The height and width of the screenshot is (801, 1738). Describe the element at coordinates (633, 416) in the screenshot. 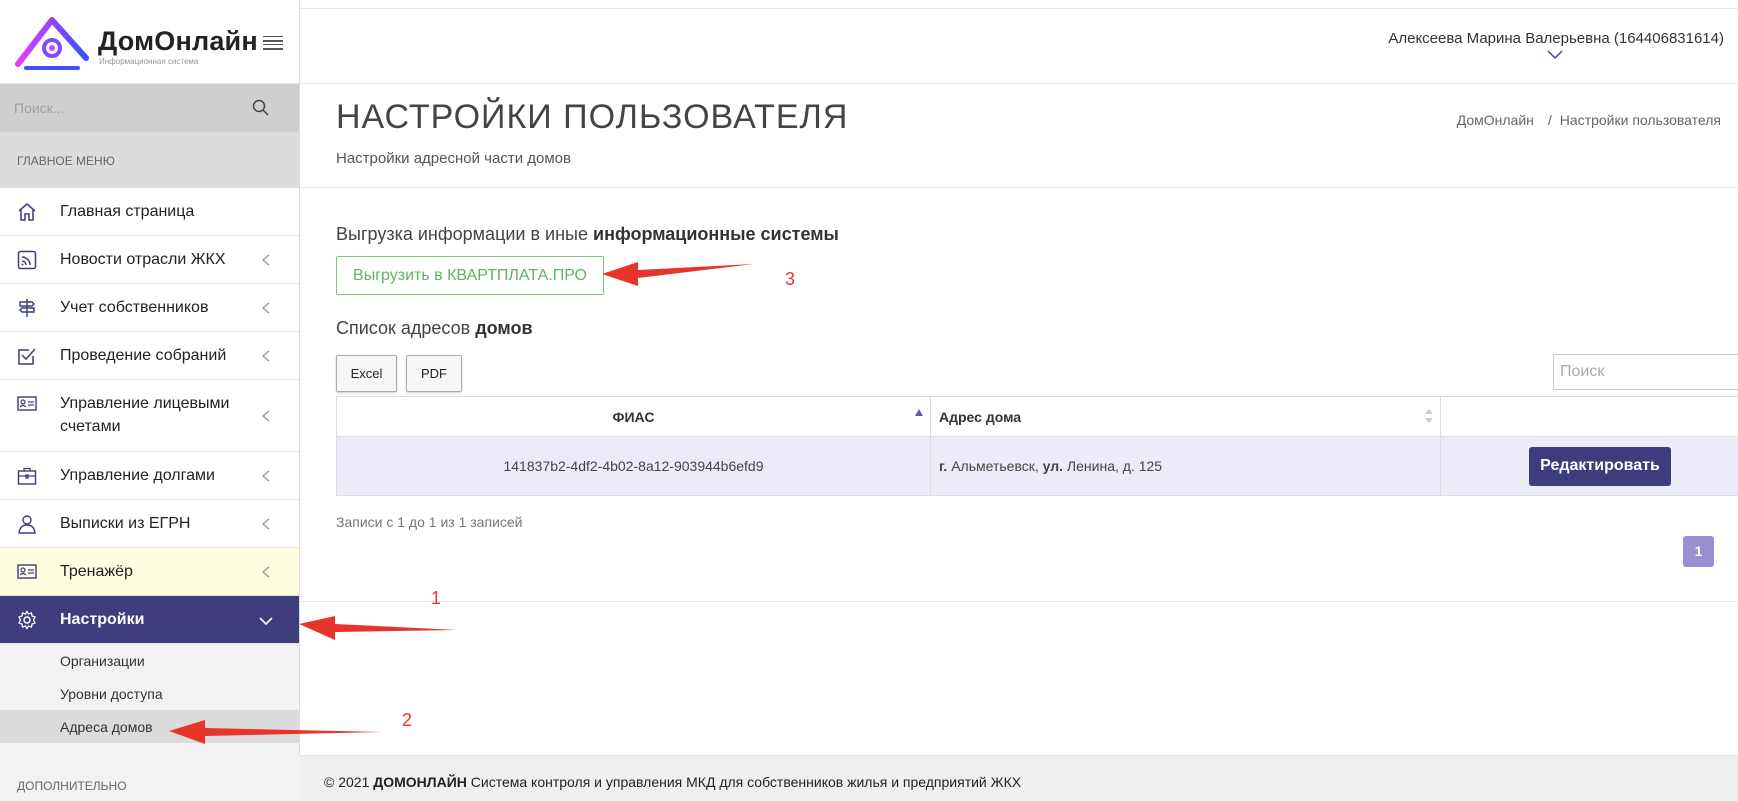

I see `column-header-fias: ФИАС` at that location.